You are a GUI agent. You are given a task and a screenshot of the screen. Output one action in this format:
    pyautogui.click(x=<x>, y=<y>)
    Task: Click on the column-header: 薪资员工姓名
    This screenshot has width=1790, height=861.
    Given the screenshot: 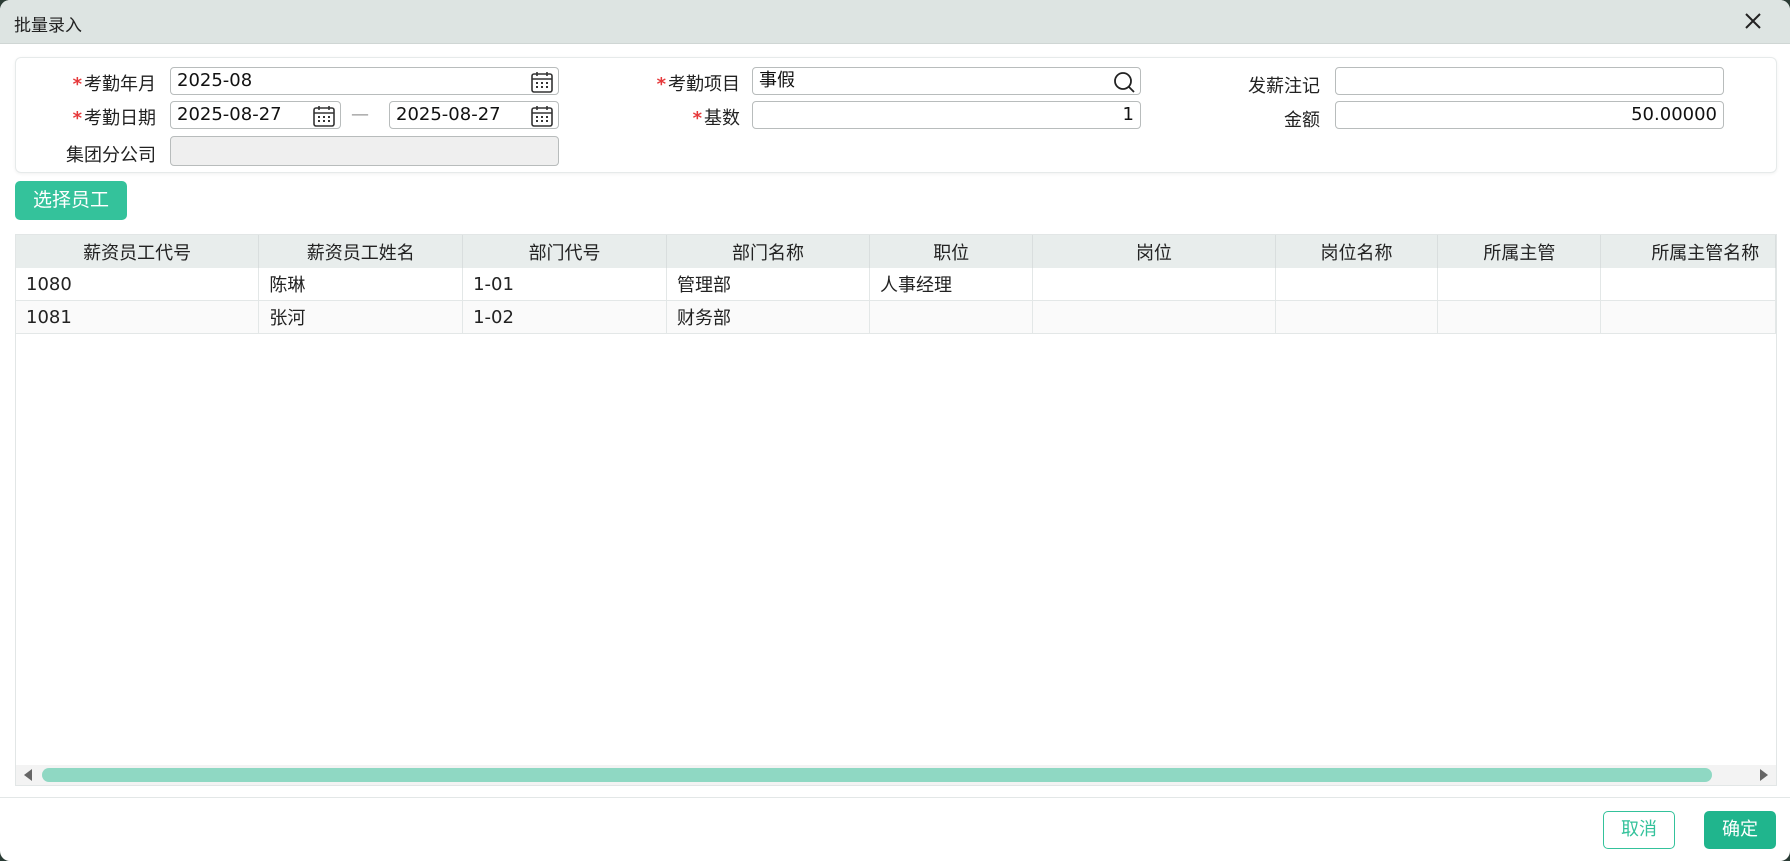 What is the action you would take?
    pyautogui.click(x=361, y=251)
    